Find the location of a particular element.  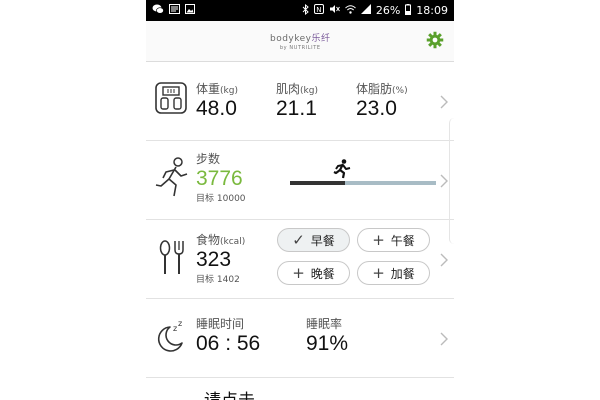

signal-icon is located at coordinates (365, 10).